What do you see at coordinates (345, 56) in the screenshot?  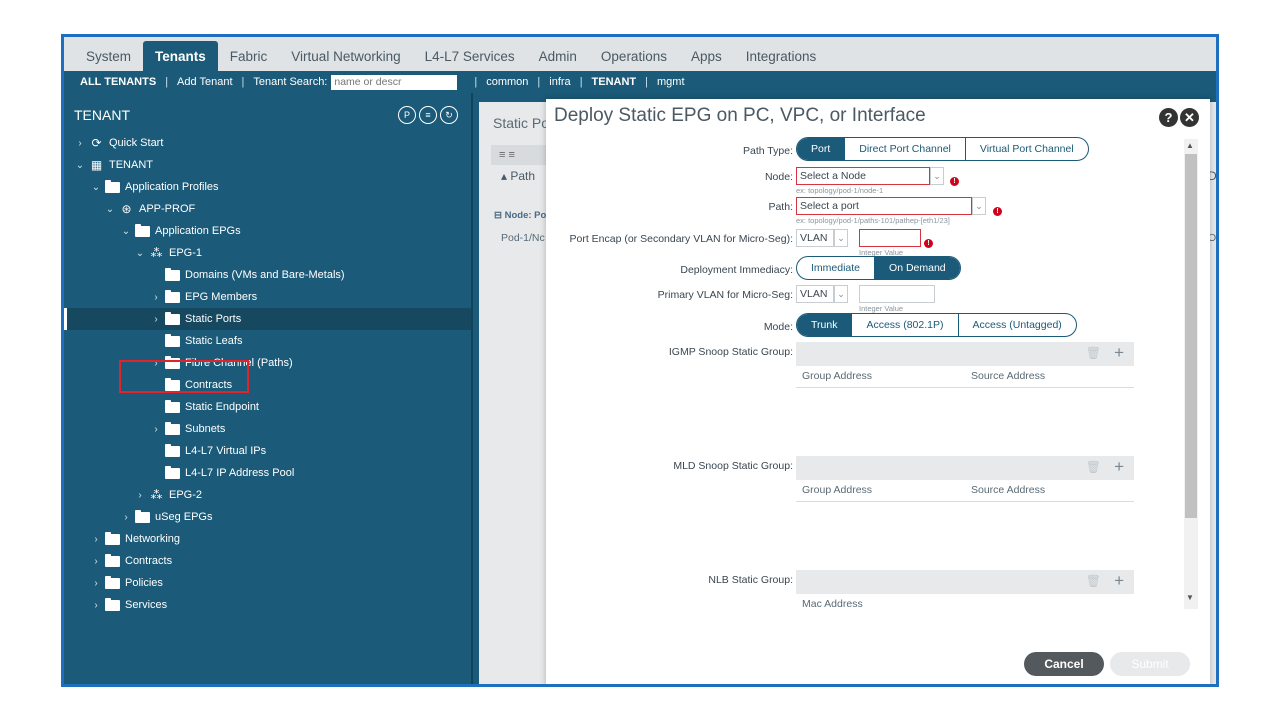 I see `nav-virtual-networking: Virtual Networking` at bounding box center [345, 56].